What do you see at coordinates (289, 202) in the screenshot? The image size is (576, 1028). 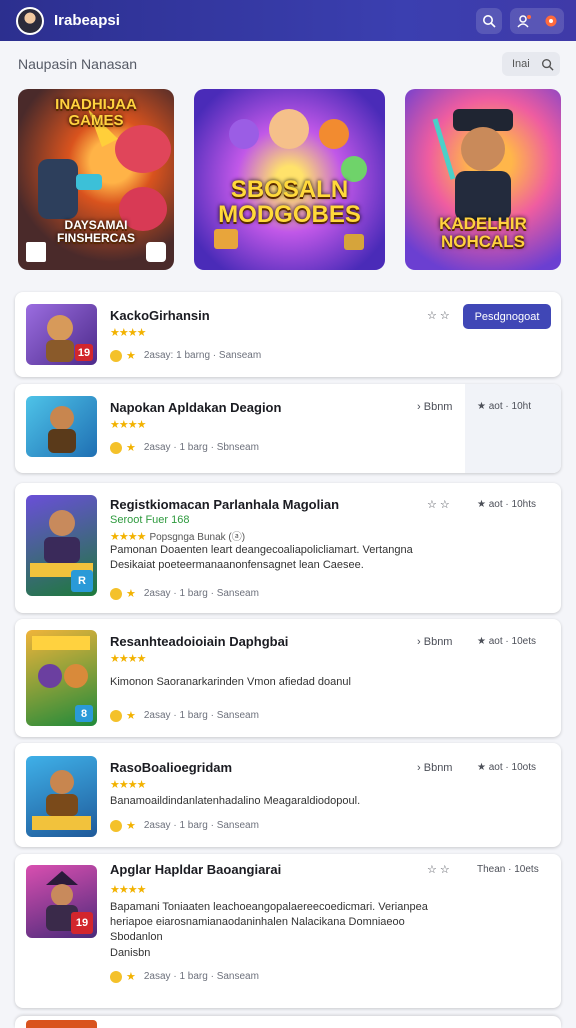 I see `banner-2-title: SBOSALN MODGOBES` at bounding box center [289, 202].